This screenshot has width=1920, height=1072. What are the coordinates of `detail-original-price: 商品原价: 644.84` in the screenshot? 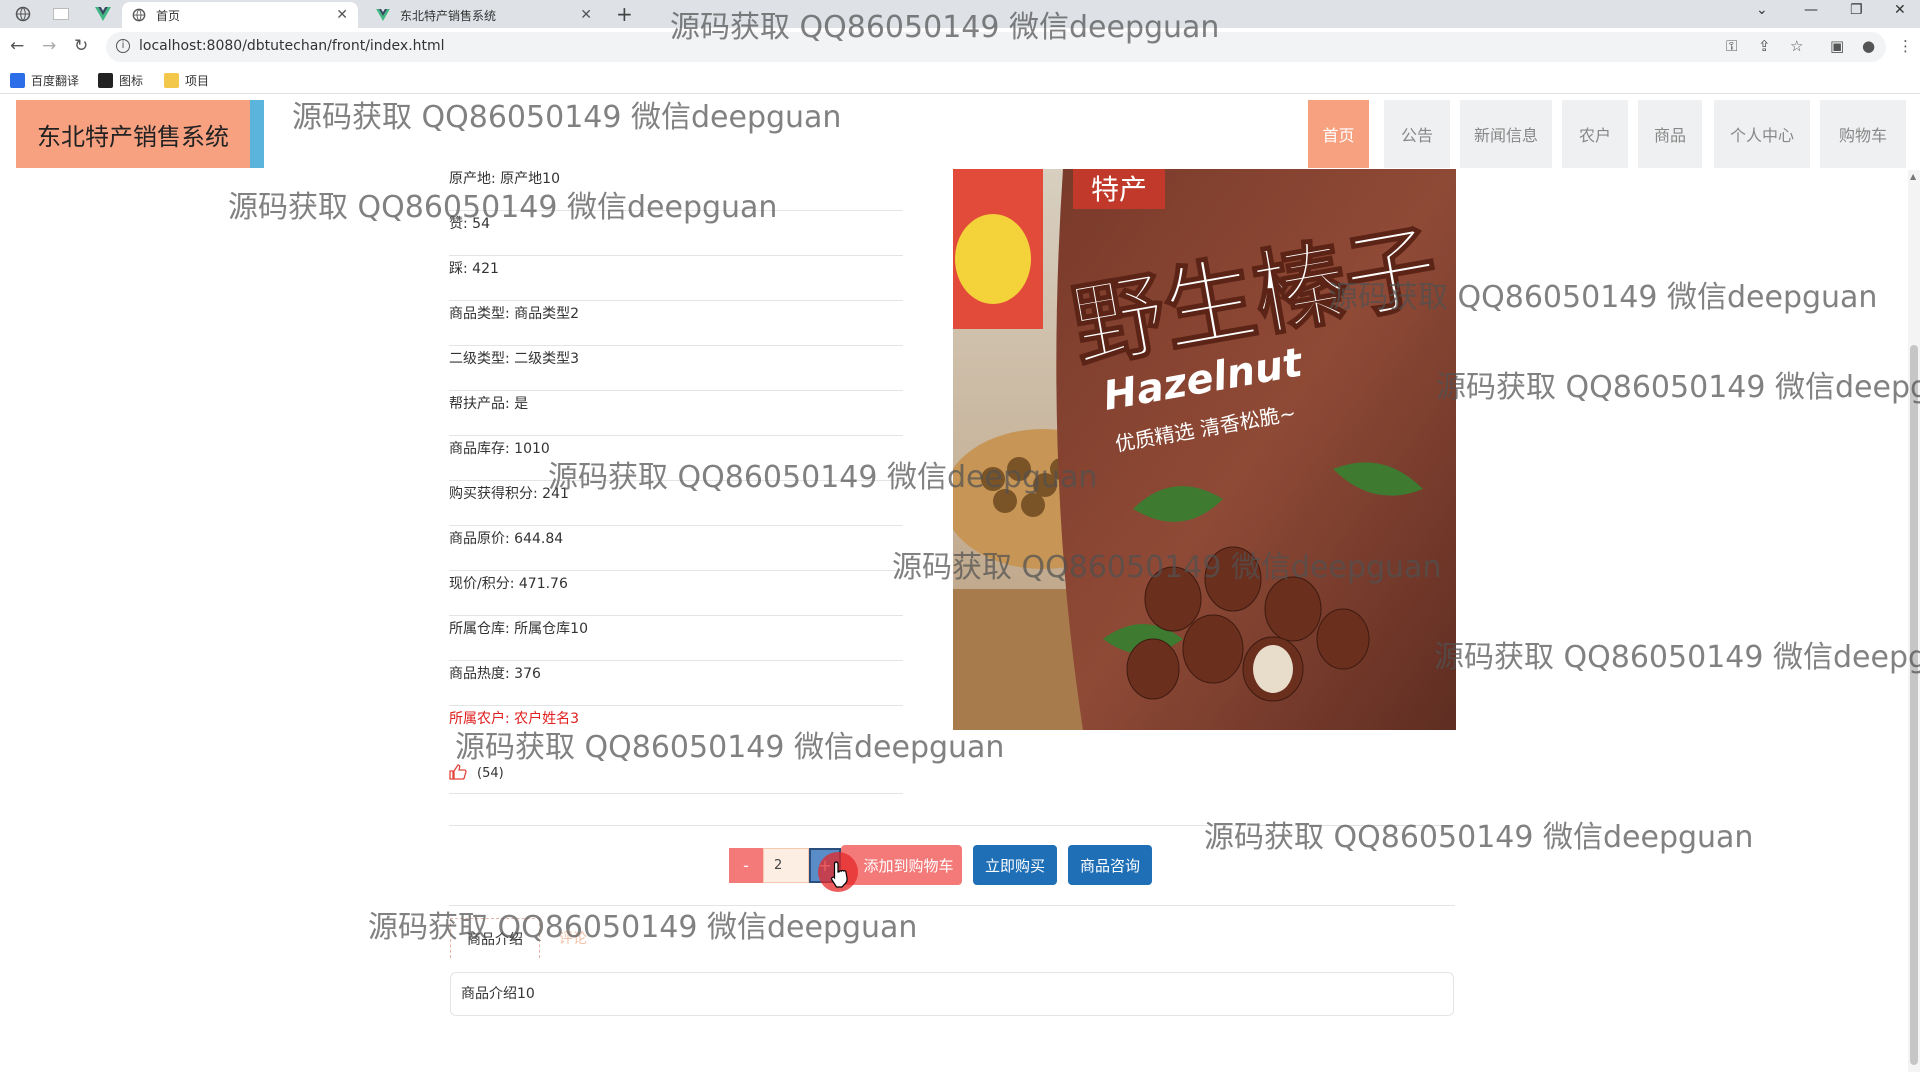 It's located at (676, 548).